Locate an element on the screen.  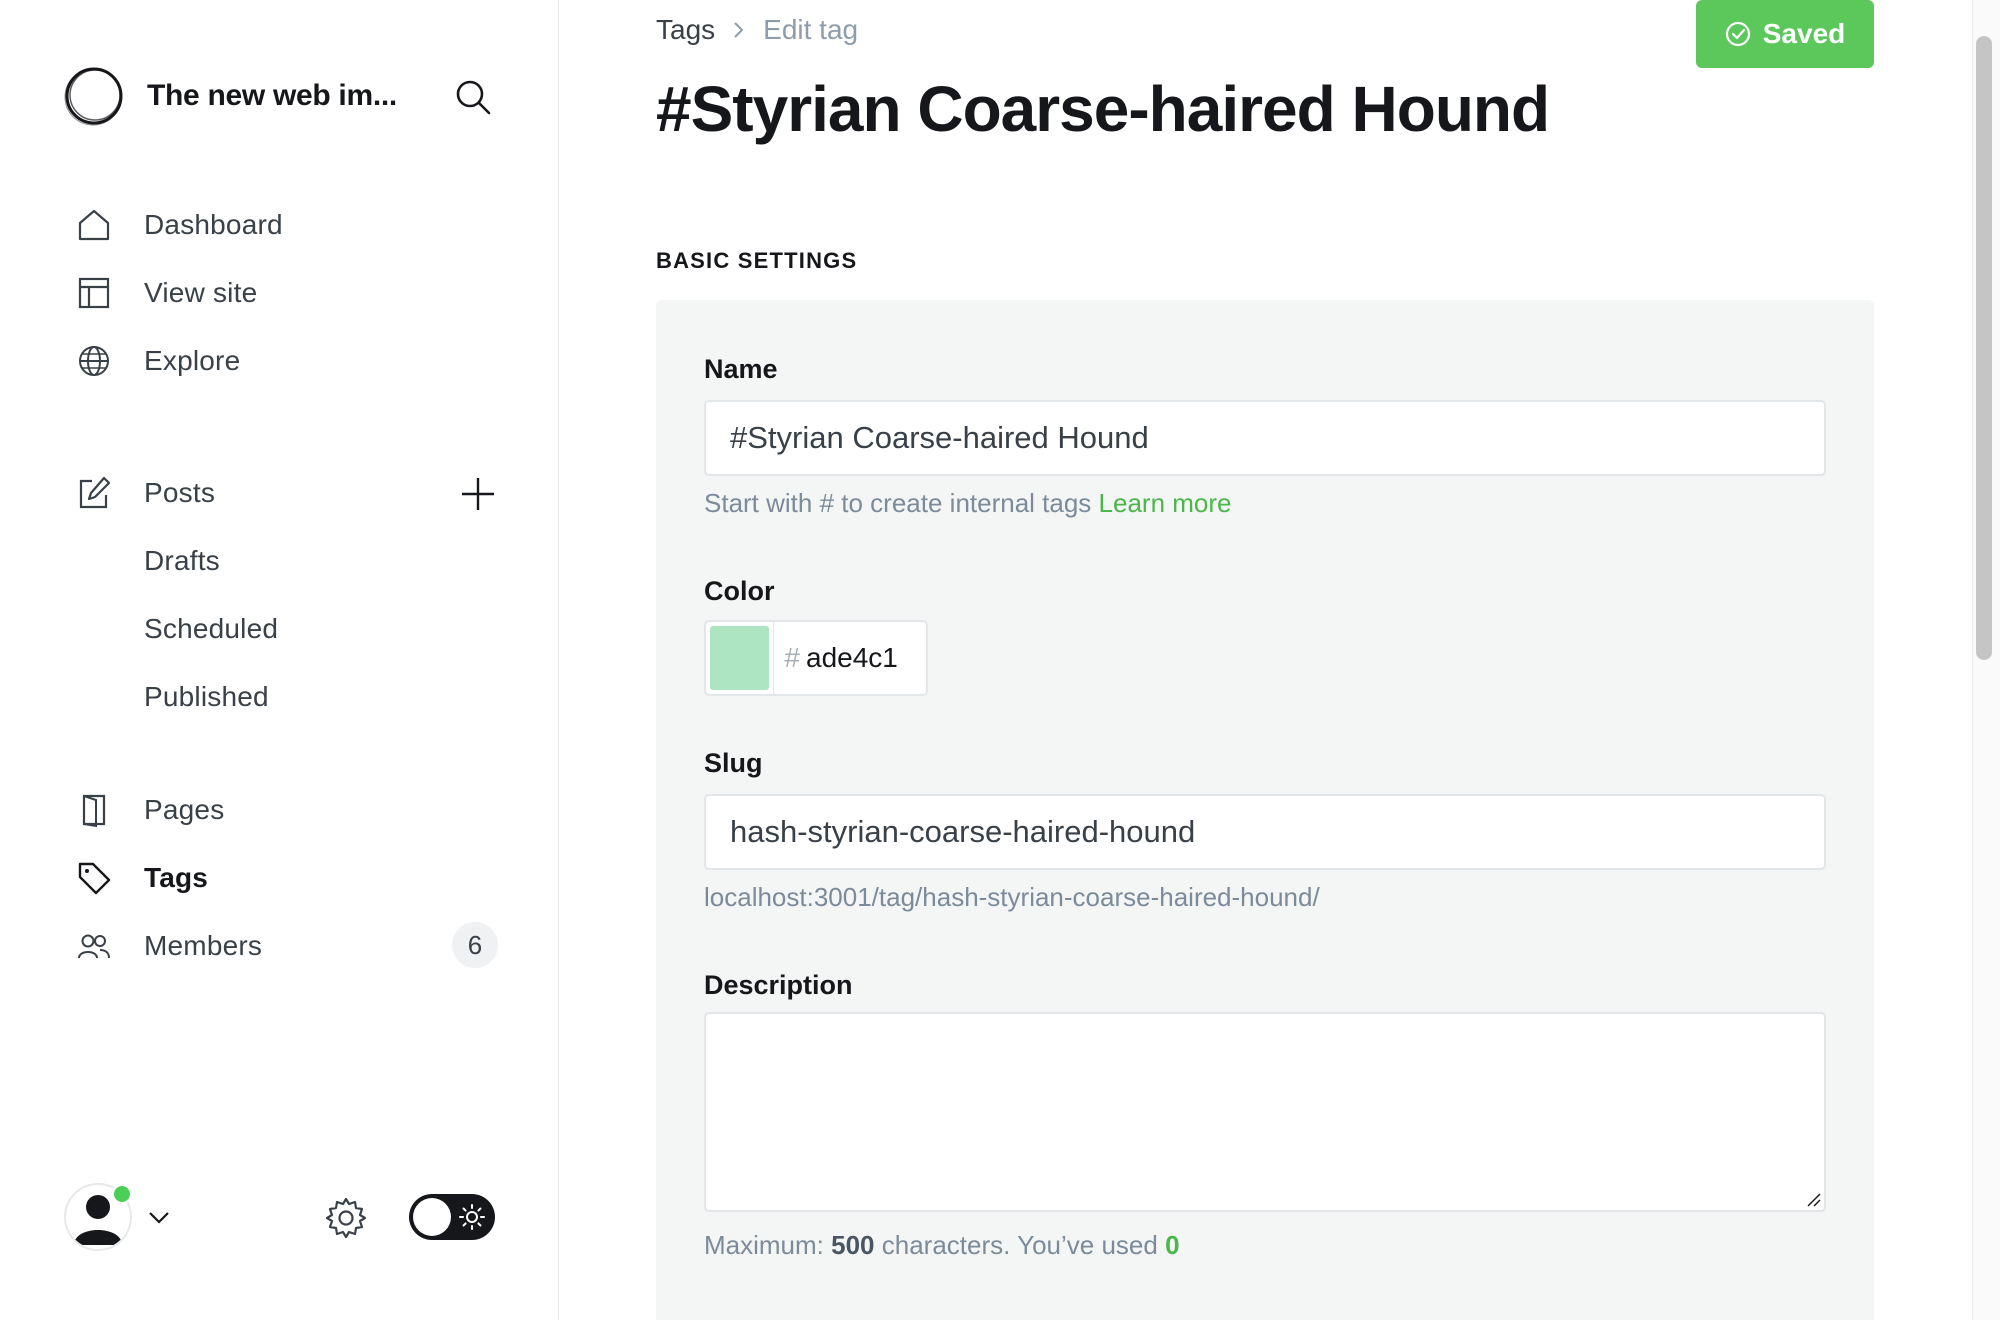
home-icon is located at coordinates (94, 225).